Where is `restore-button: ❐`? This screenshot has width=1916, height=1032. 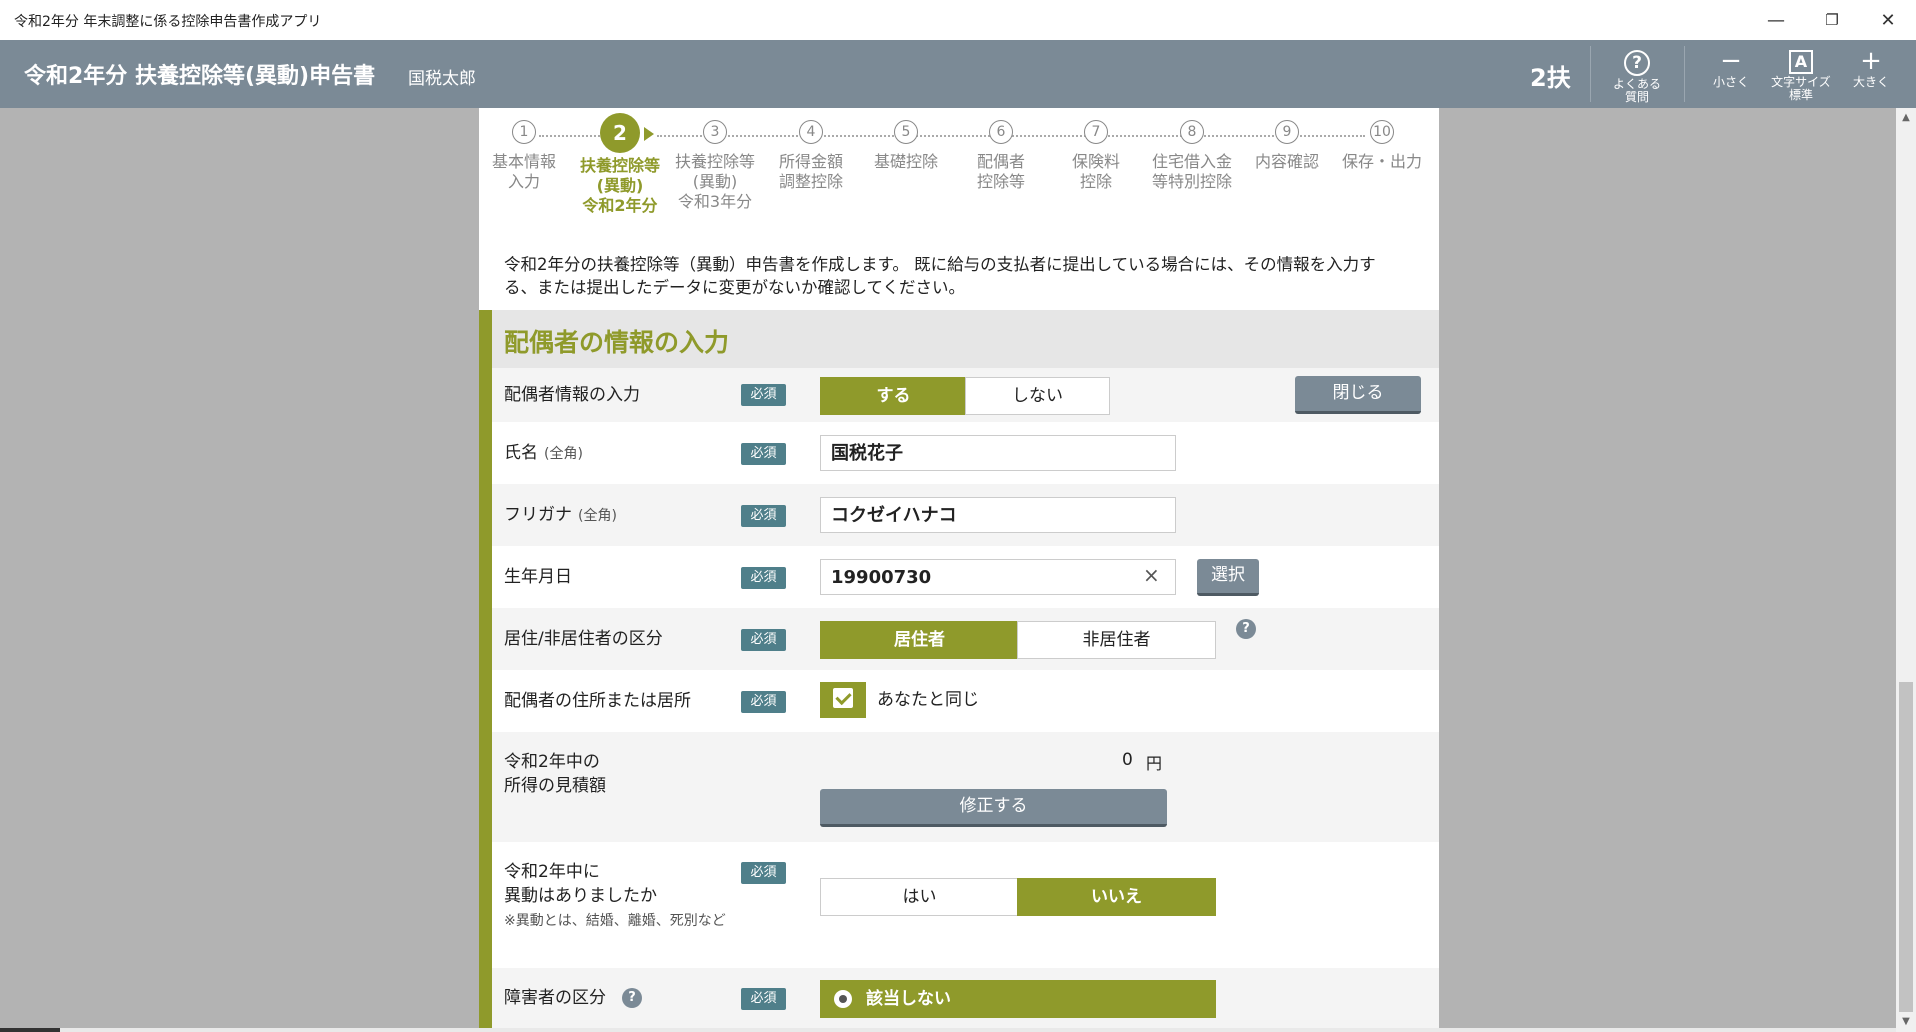 restore-button: ❐ is located at coordinates (1832, 20).